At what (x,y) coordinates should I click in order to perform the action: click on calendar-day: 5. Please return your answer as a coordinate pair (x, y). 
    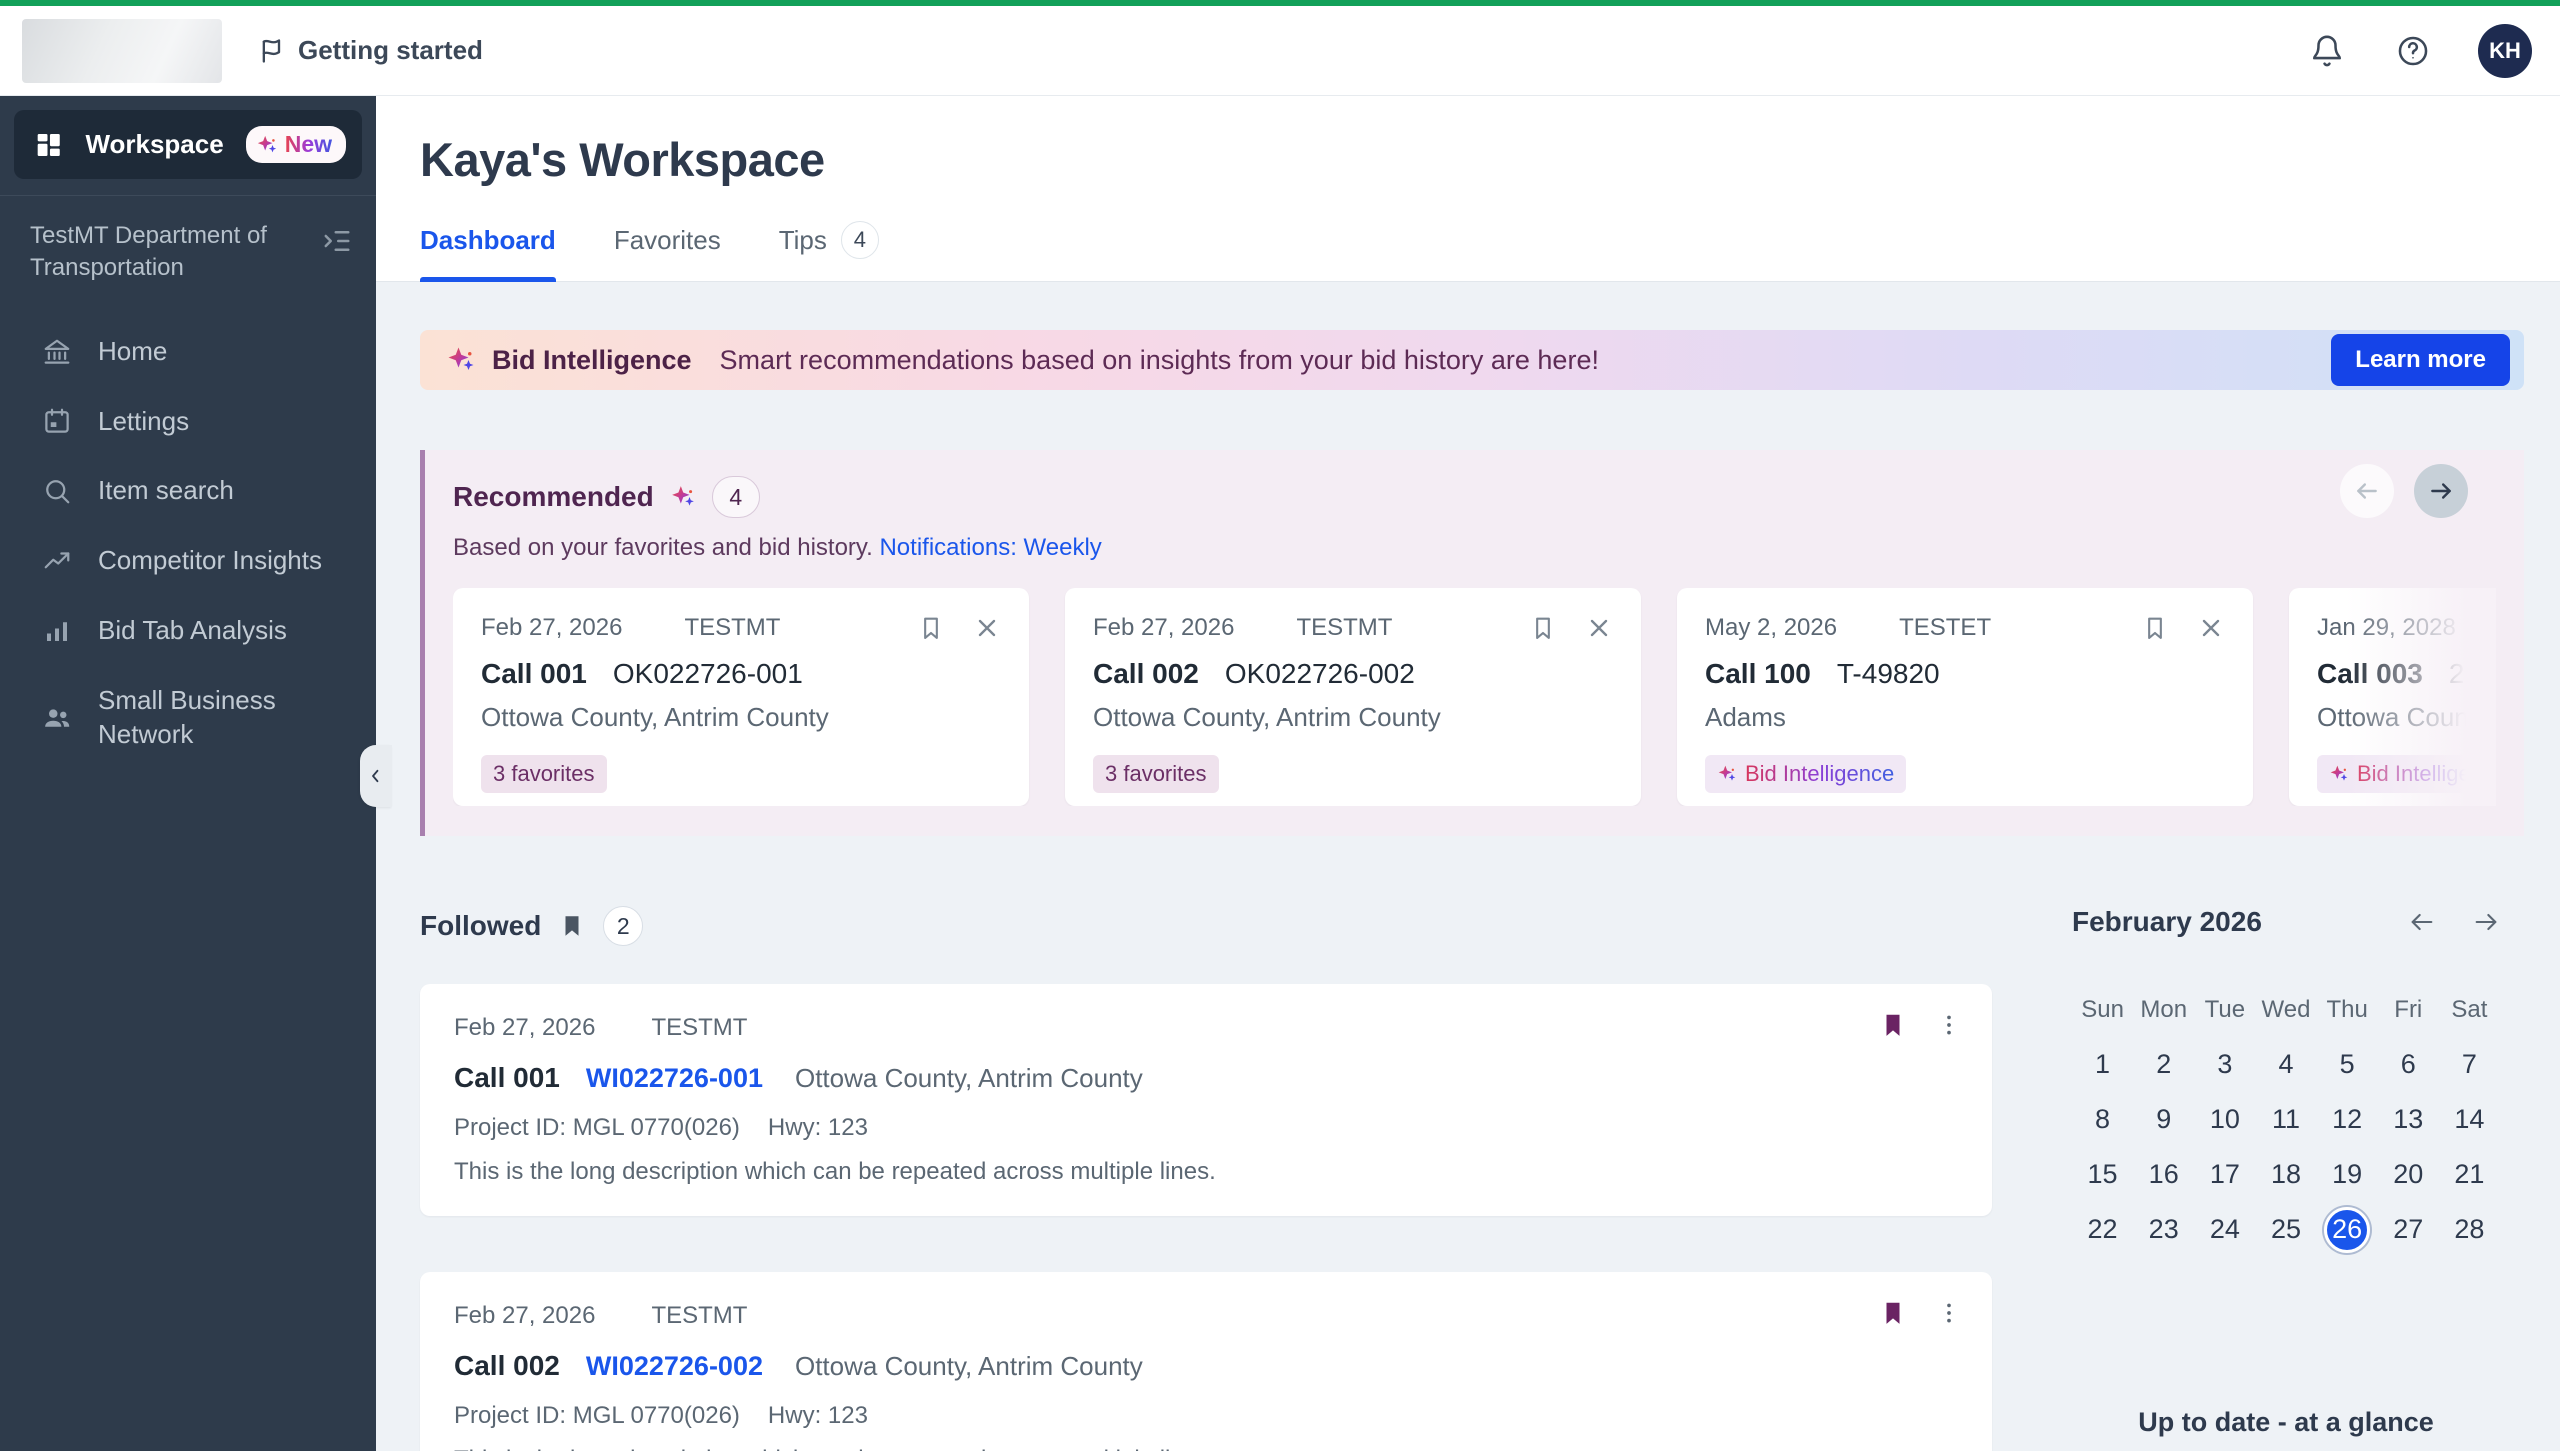
    Looking at the image, I should click on (2347, 1065).